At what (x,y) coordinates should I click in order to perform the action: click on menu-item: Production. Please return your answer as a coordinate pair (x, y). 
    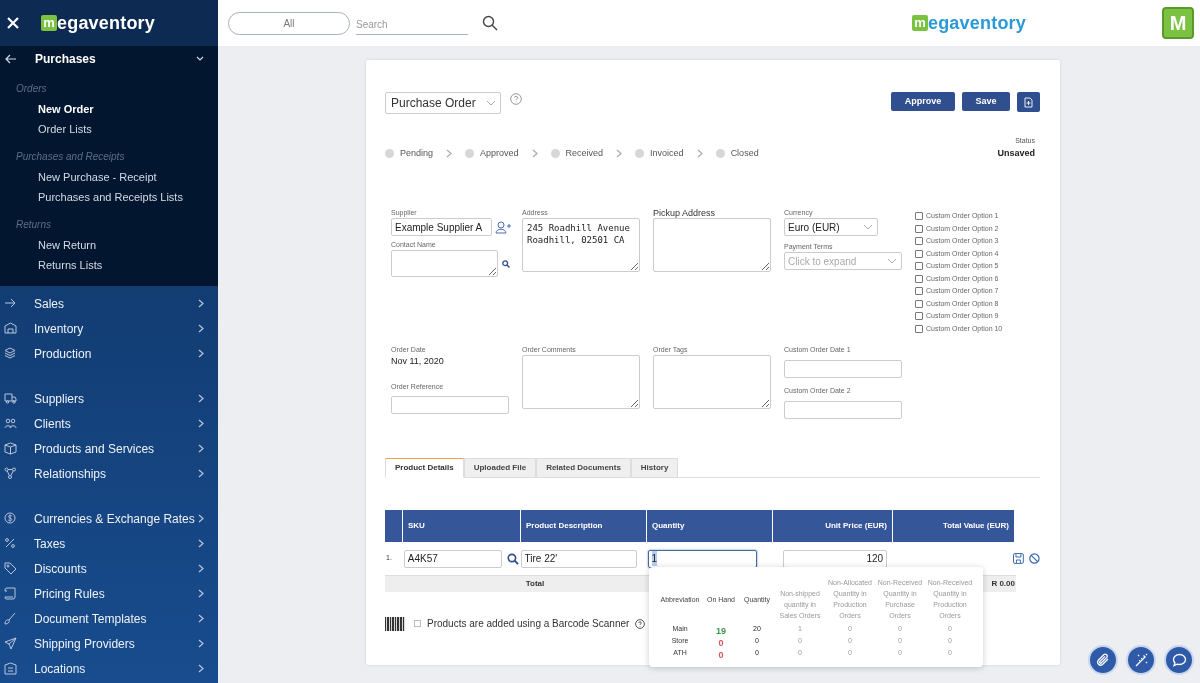
    Looking at the image, I should click on (109, 353).